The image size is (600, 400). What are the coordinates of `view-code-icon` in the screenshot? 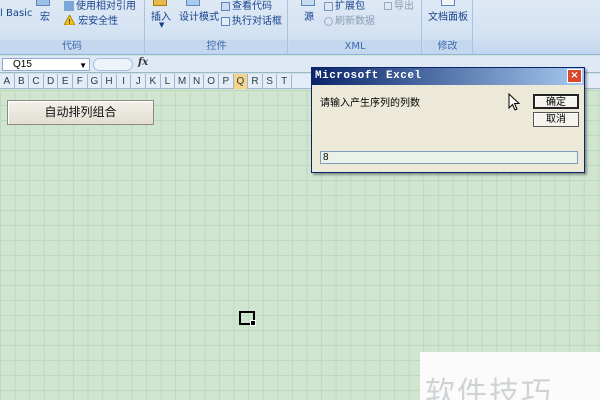 It's located at (225, 6).